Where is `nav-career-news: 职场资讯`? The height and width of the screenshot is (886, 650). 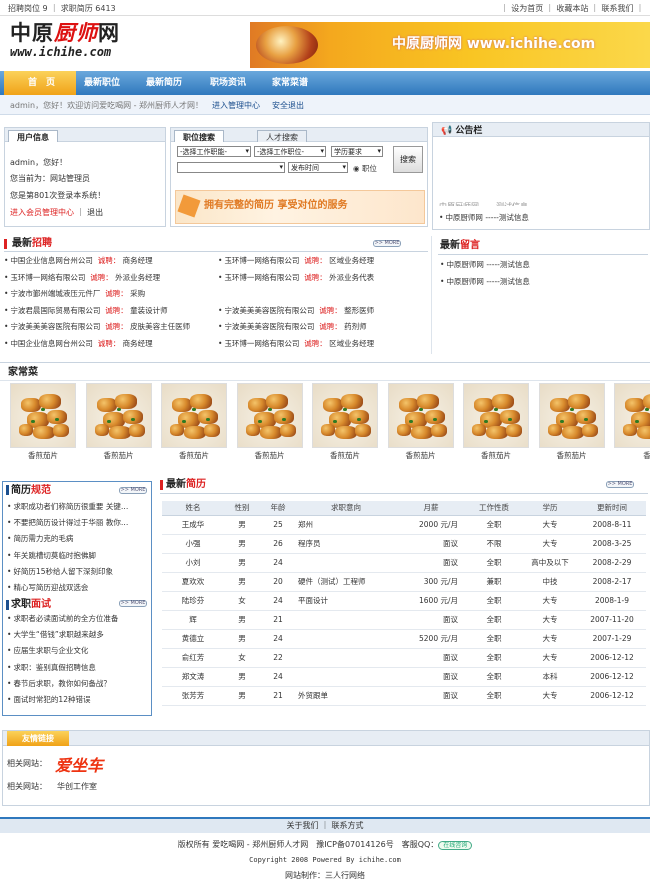 nav-career-news: 职场资讯 is located at coordinates (228, 83).